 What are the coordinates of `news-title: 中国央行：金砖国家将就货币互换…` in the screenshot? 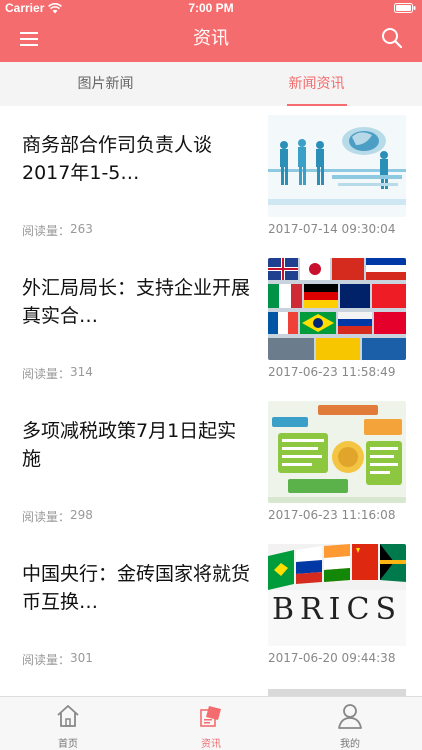 It's located at (136, 588).